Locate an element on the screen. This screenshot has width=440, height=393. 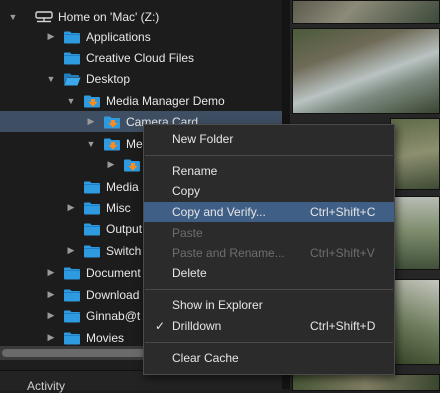
tree-item-applications: ▶ Applications is located at coordinates (141, 36).